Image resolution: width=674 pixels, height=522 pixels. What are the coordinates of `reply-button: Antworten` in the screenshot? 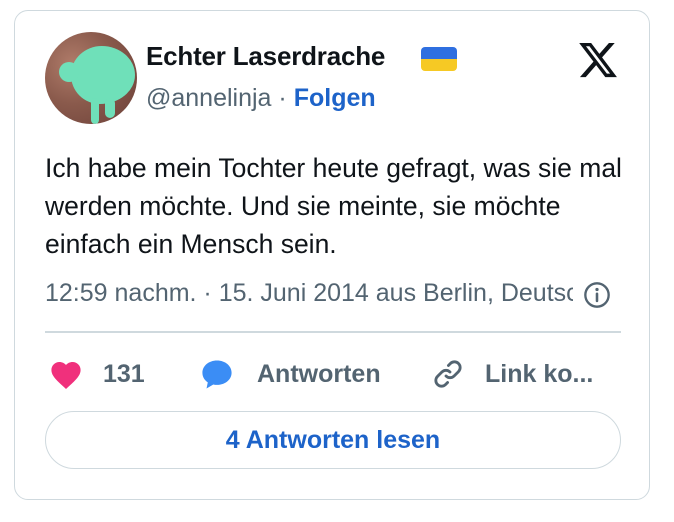 It's located at (290, 374).